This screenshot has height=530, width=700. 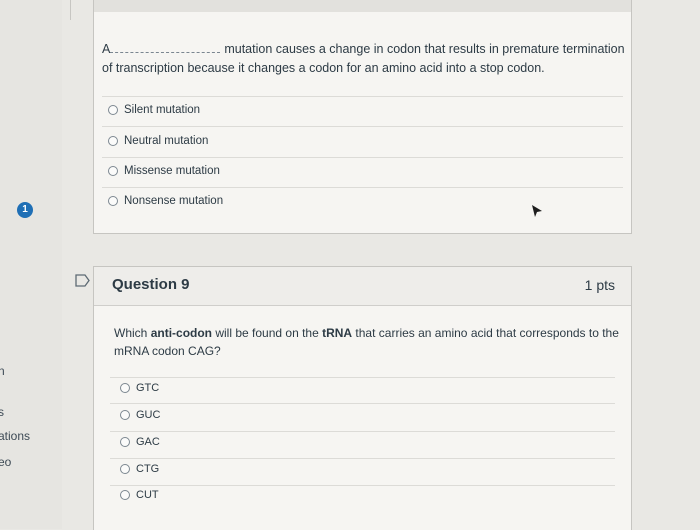 What do you see at coordinates (267, 333) in the screenshot?
I see `question-text-part: will be found on the` at bounding box center [267, 333].